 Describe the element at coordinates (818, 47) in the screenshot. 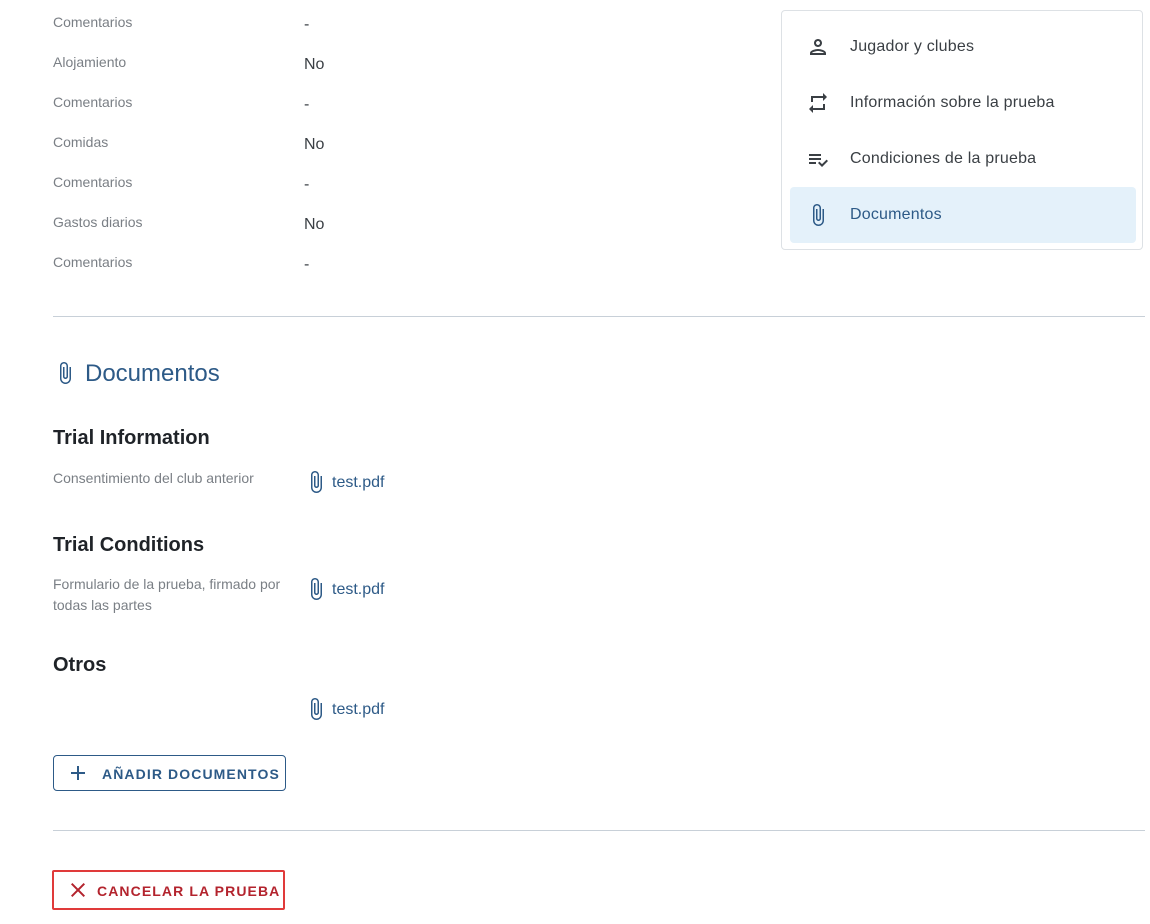

I see `person-icon` at that location.